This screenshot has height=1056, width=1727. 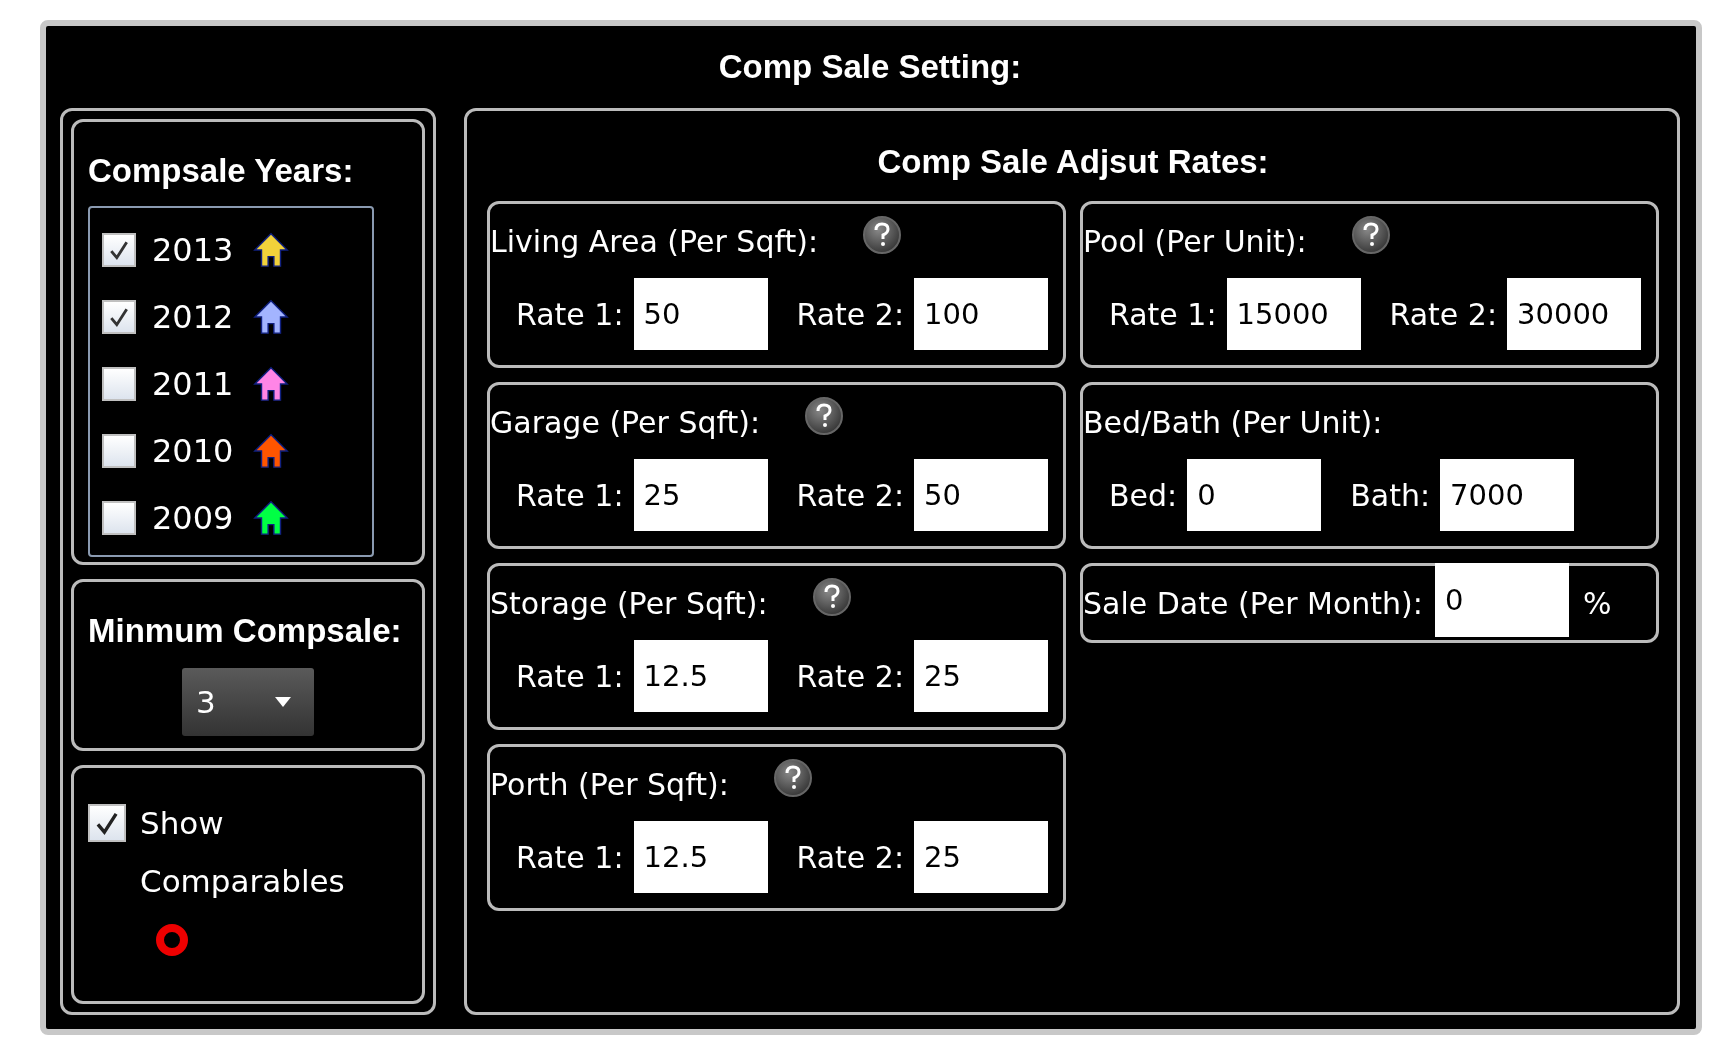 What do you see at coordinates (245, 631) in the screenshot?
I see `minimum-title: Minmum Compsale:` at bounding box center [245, 631].